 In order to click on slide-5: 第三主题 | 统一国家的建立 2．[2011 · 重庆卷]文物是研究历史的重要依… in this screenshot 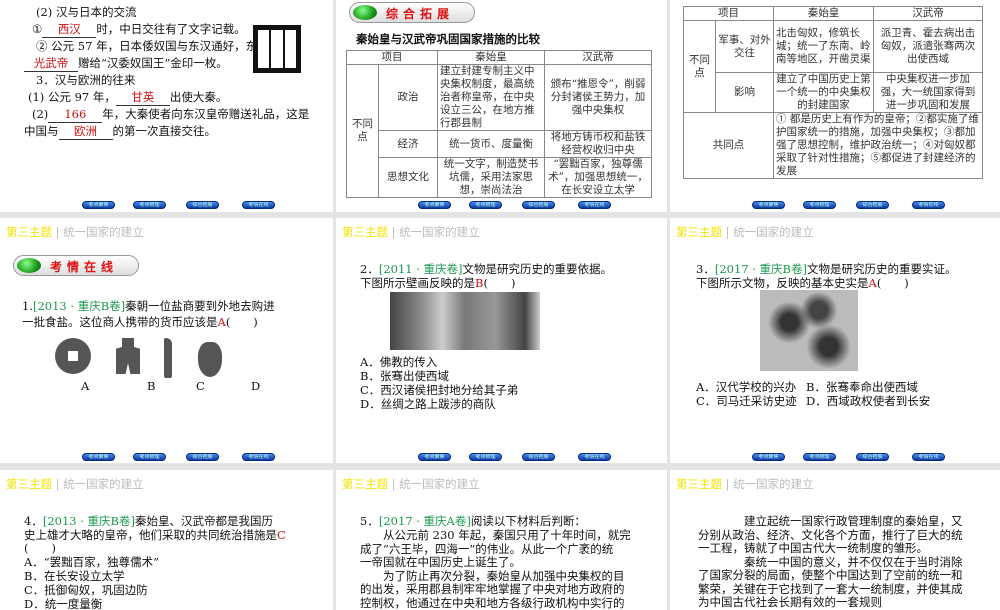, I will do `click(501, 340)`.